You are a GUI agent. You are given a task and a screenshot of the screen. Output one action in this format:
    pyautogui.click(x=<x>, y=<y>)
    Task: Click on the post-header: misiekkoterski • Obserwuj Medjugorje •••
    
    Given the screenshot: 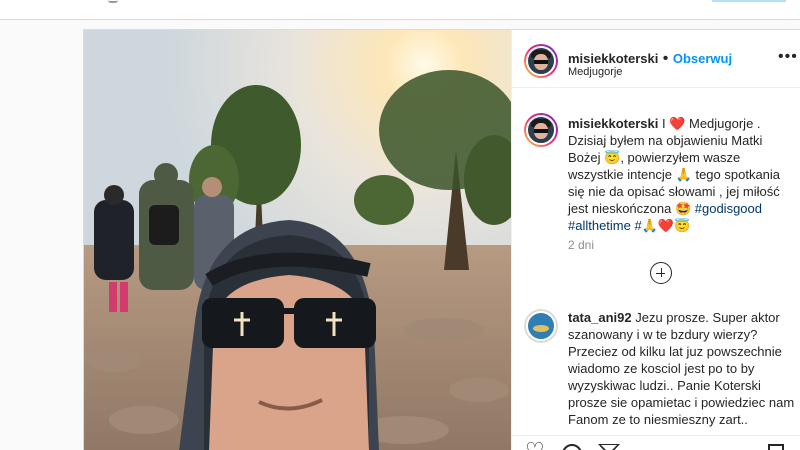 What is the action you would take?
    pyautogui.click(x=656, y=59)
    